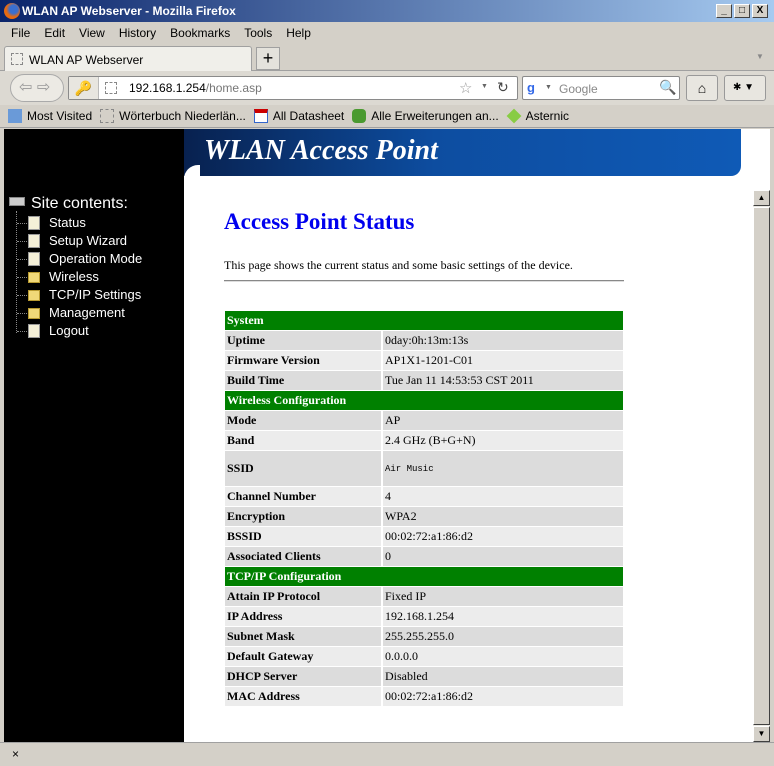 This screenshot has height=766, width=774. I want to click on sidebar-item-label: TCP/IP Settings, so click(95, 294).